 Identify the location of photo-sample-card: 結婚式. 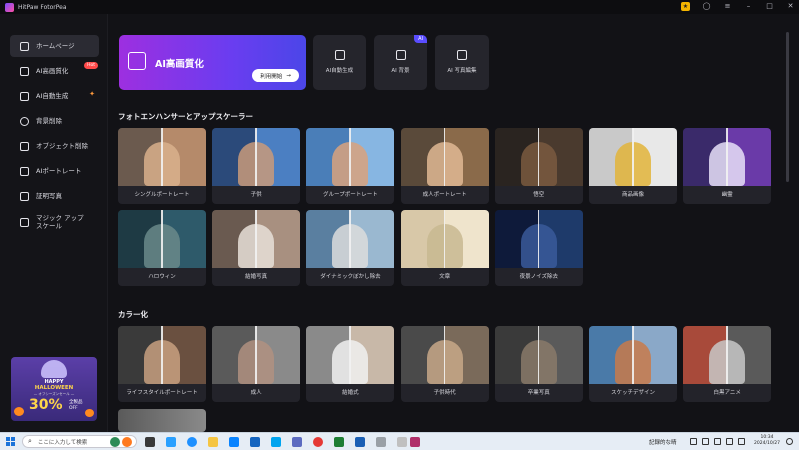
(350, 364).